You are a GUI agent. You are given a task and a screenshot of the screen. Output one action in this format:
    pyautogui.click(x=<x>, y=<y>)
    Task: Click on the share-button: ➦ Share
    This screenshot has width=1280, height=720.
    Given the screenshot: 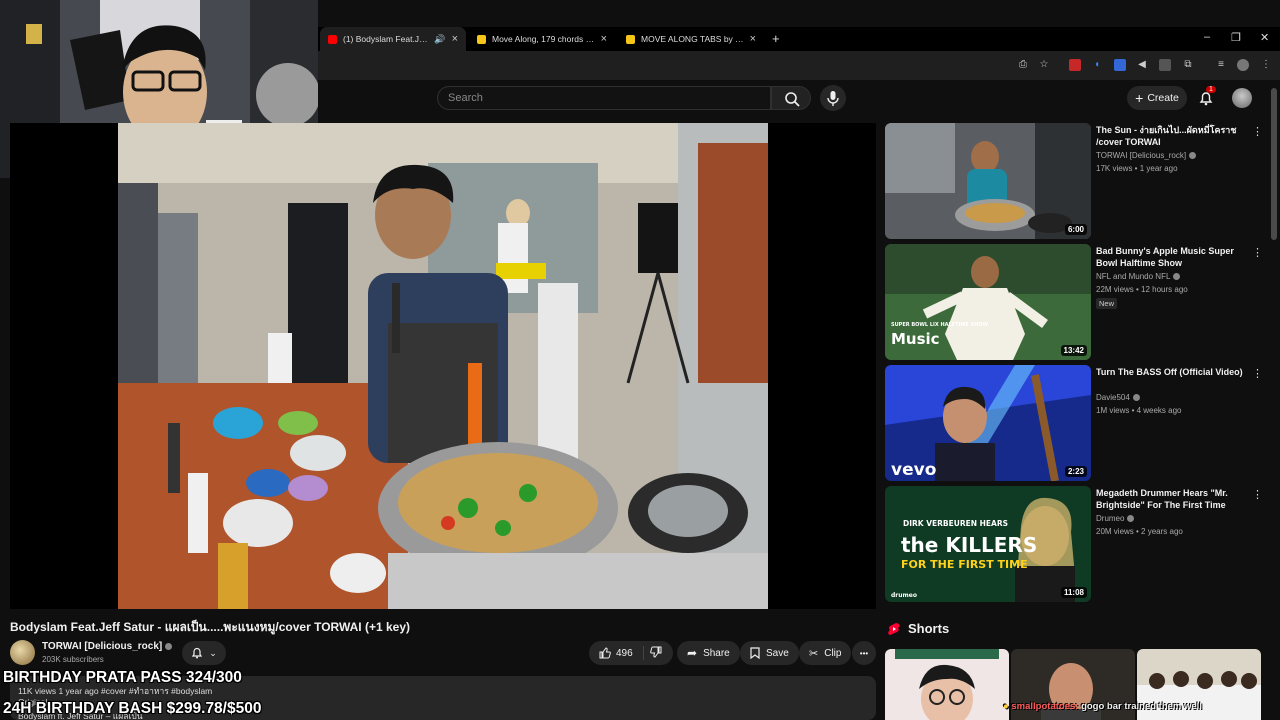 What is the action you would take?
    pyautogui.click(x=708, y=653)
    